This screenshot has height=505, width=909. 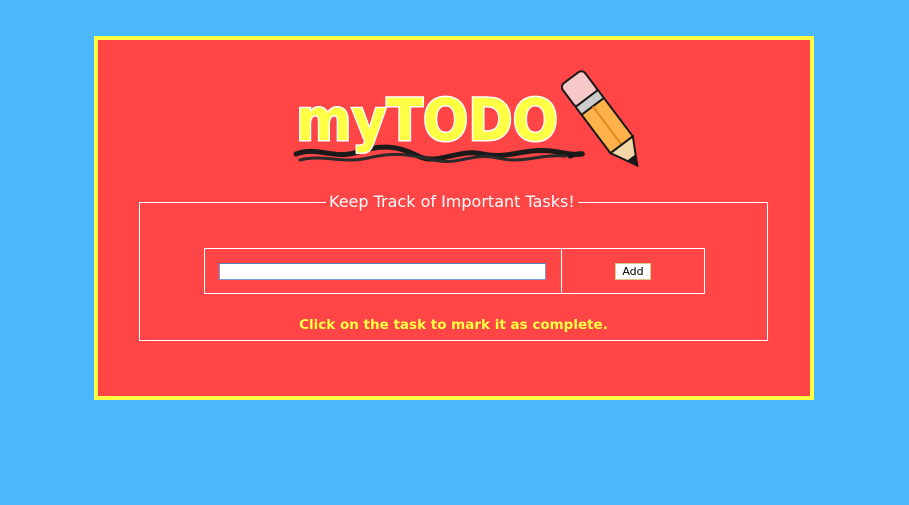 What do you see at coordinates (427, 120) in the screenshot?
I see `logo-text: myTODO` at bounding box center [427, 120].